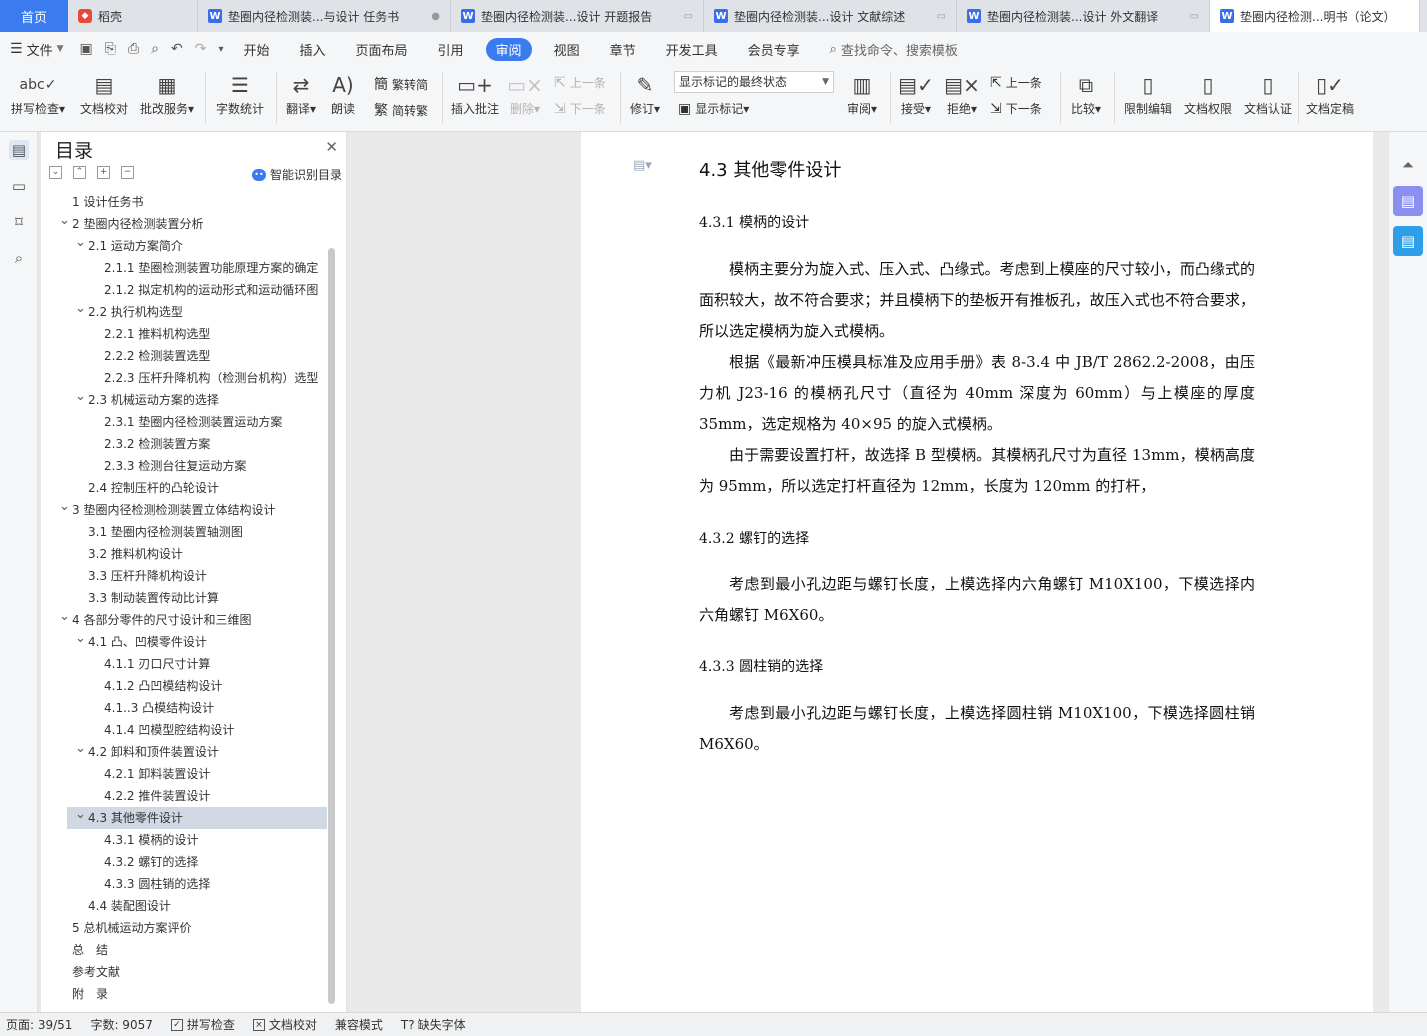 The height and width of the screenshot is (1036, 1427). What do you see at coordinates (577, 16) in the screenshot?
I see `tab-doc-2: W 垫圈内径检测装...设计 开题报告 ▭` at bounding box center [577, 16].